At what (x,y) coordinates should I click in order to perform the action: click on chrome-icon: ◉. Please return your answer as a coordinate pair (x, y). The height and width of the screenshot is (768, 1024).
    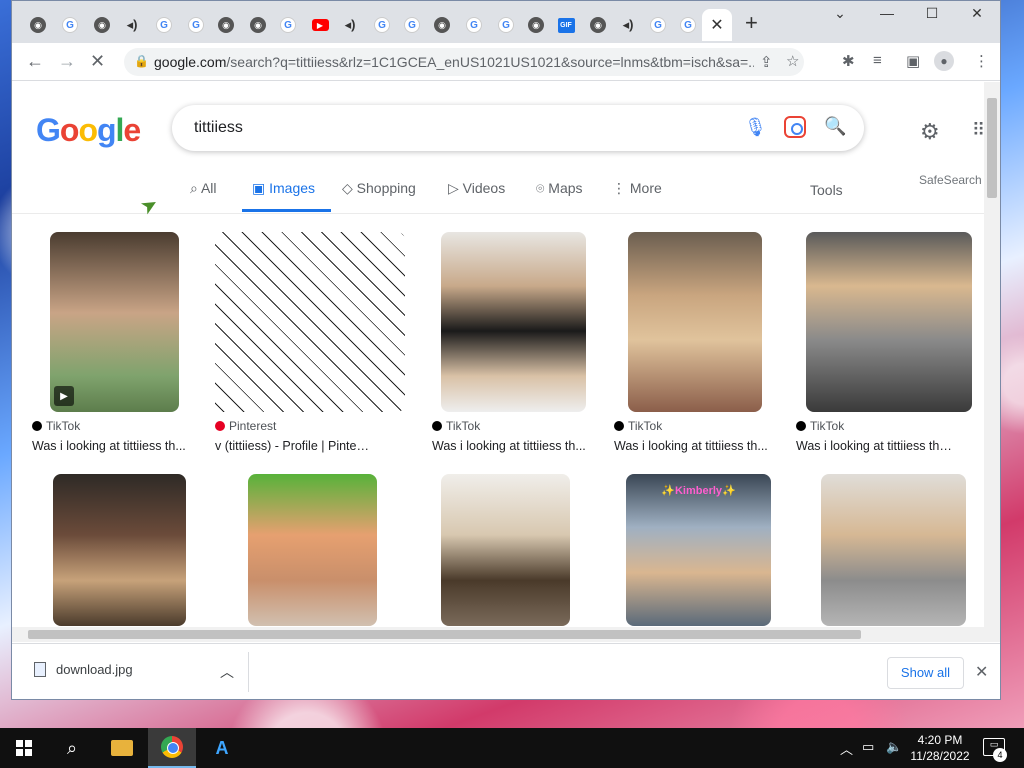
    Looking at the image, I should click on (226, 25).